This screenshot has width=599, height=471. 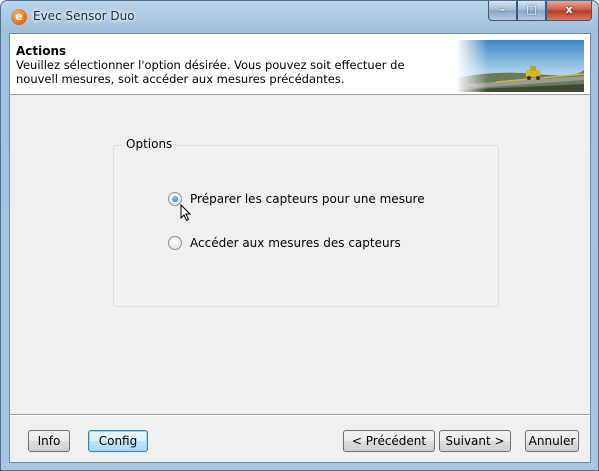 I want to click on caption-buttons: – □ x, so click(x=540, y=11).